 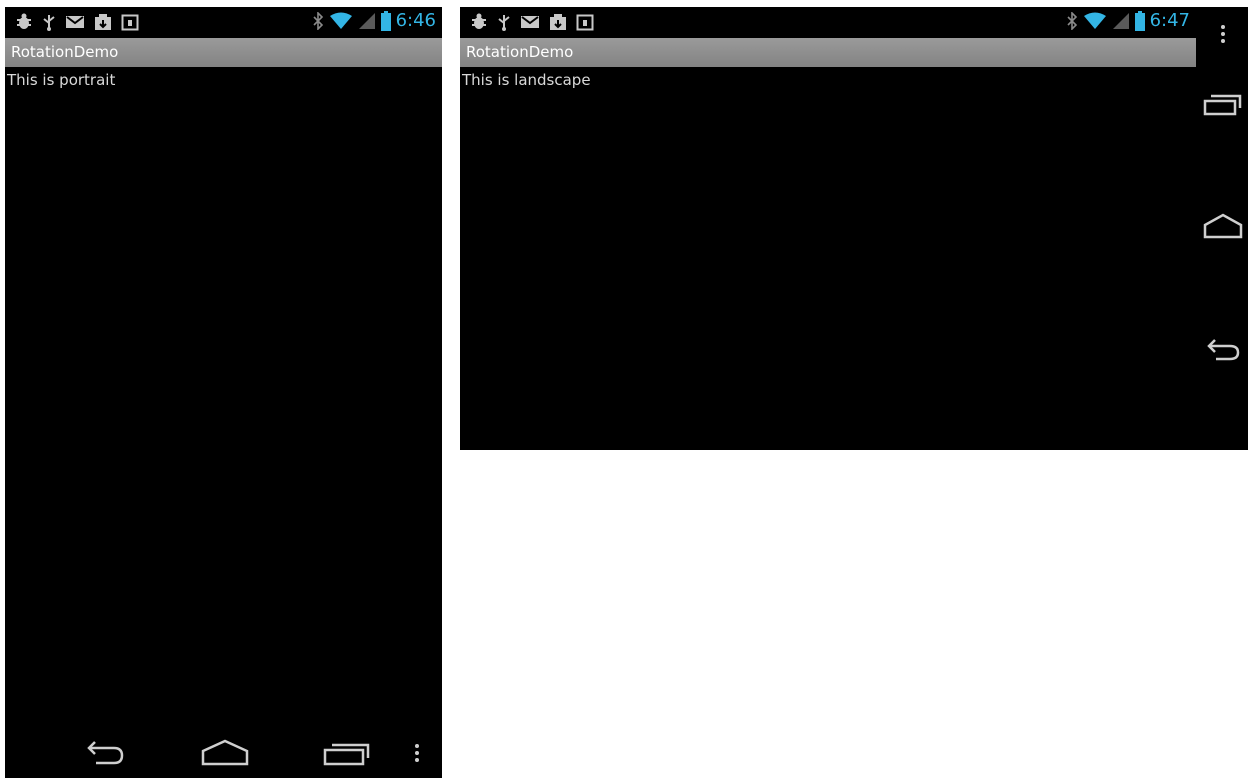 What do you see at coordinates (526, 80) in the screenshot?
I see `orientation-label: This is landscape` at bounding box center [526, 80].